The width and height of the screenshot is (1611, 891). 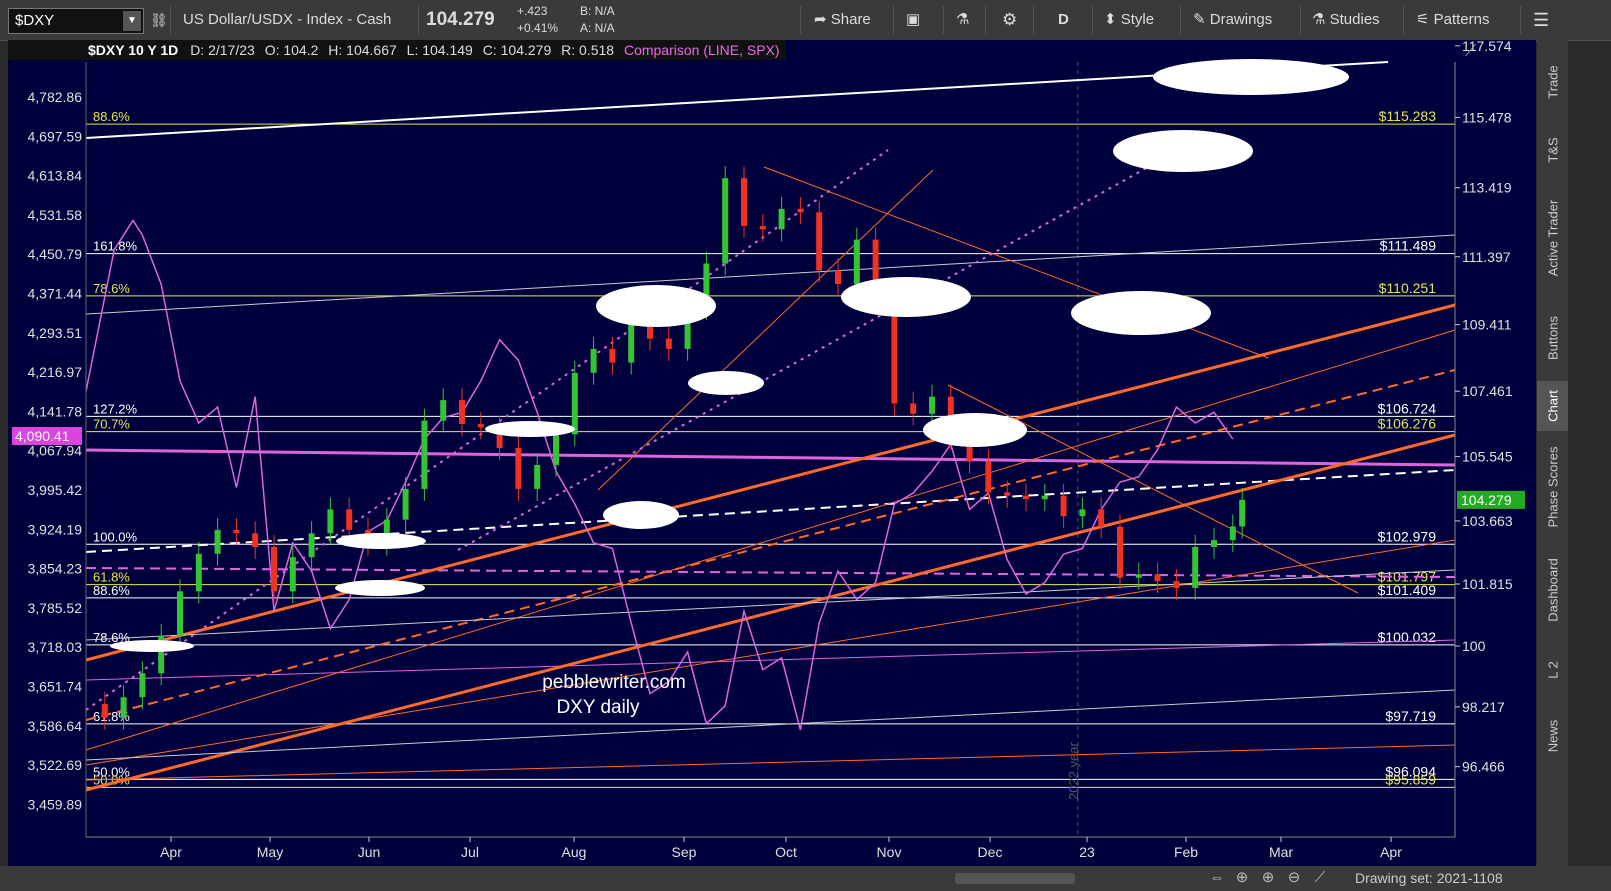 What do you see at coordinates (1073, 771) in the screenshot?
I see `year-label: 2022 year` at bounding box center [1073, 771].